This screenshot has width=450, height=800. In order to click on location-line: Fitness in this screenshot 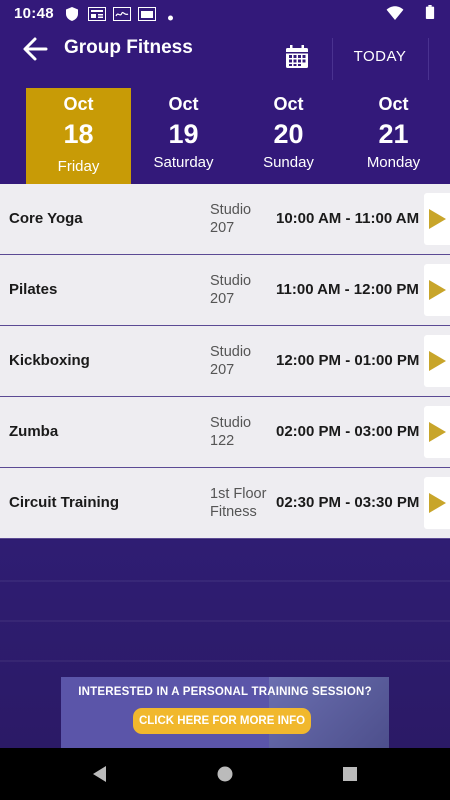, I will do `click(233, 512)`.